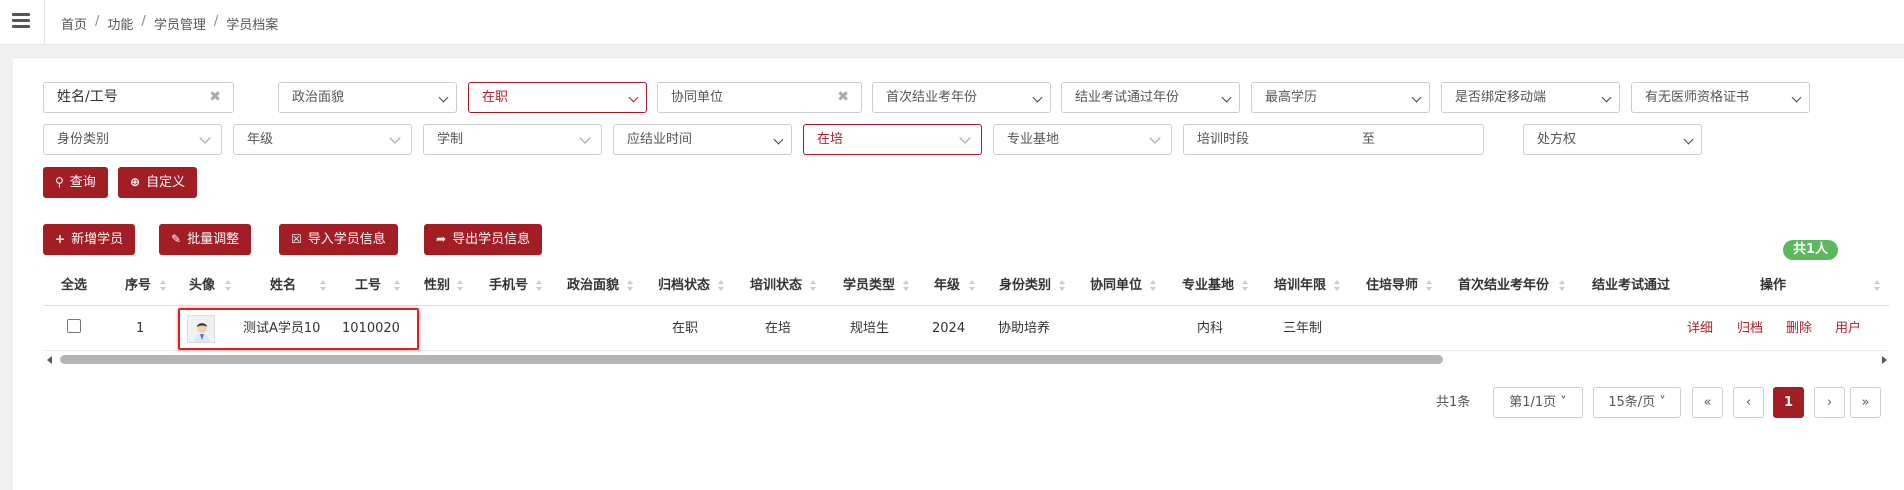 The width and height of the screenshot is (1904, 490). What do you see at coordinates (483, 239) in the screenshot?
I see `export-button: ➦ 导出学员信息` at bounding box center [483, 239].